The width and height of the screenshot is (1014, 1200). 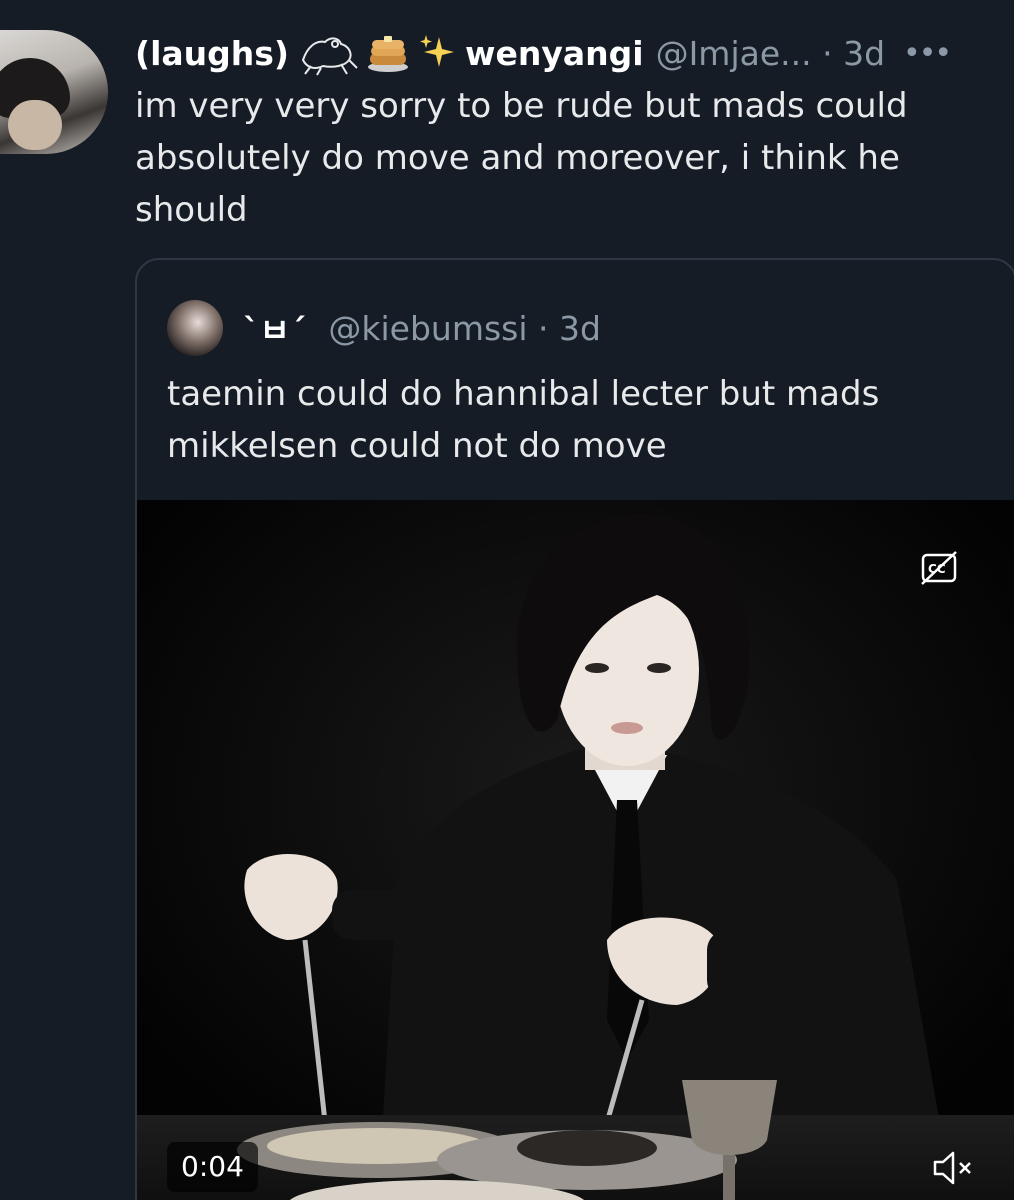 What do you see at coordinates (770, 53) in the screenshot?
I see `handle-and-time: @Imjae... · 3d` at bounding box center [770, 53].